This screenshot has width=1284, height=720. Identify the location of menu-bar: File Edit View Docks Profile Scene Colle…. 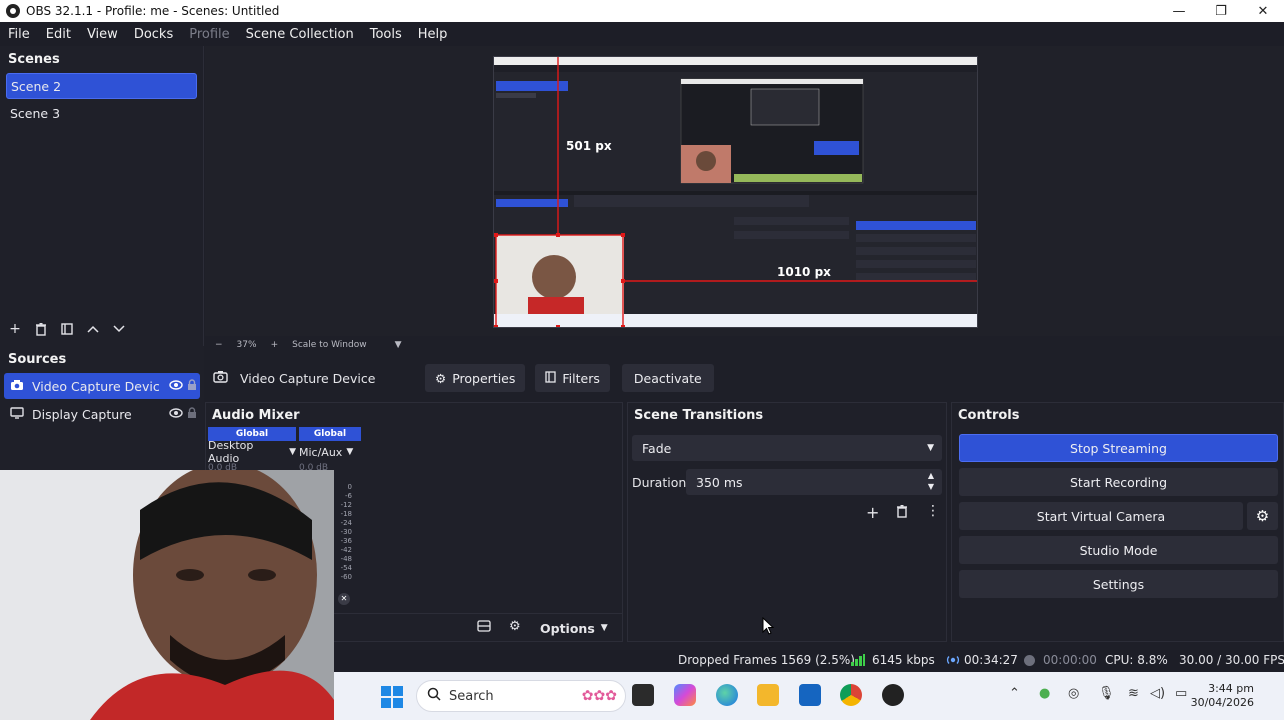
(642, 34).